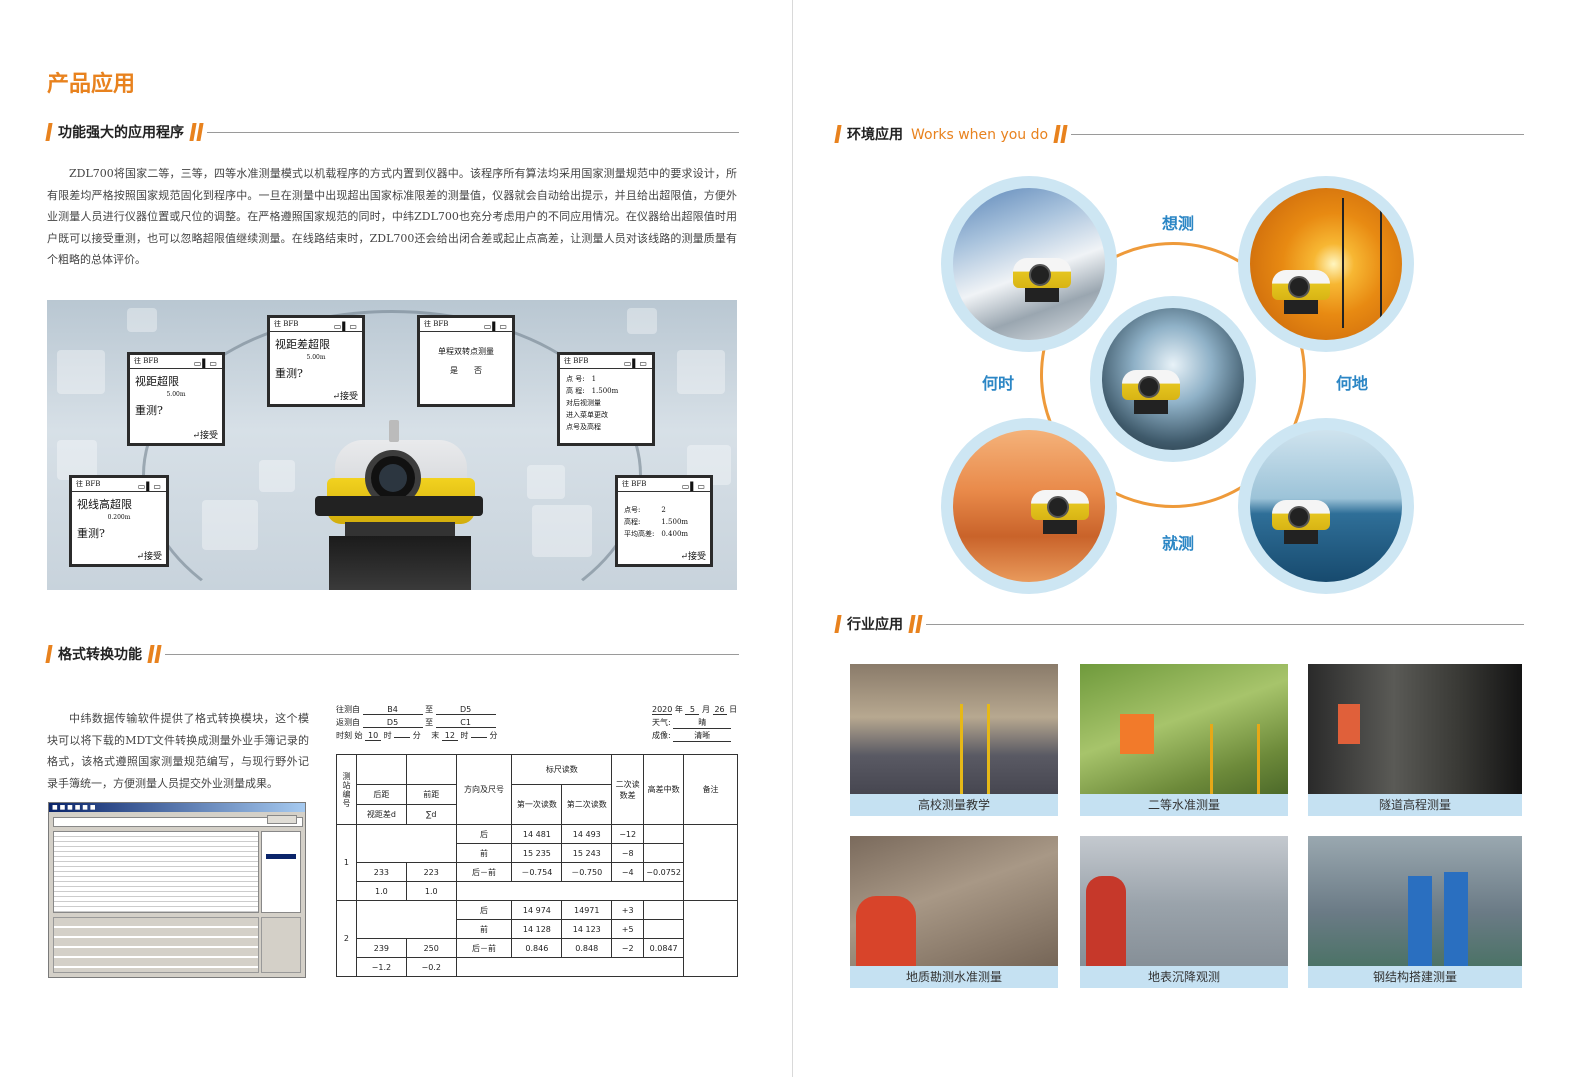 Image resolution: width=1587 pixels, height=1077 pixels. I want to click on word-when: 何时, so click(998, 383).